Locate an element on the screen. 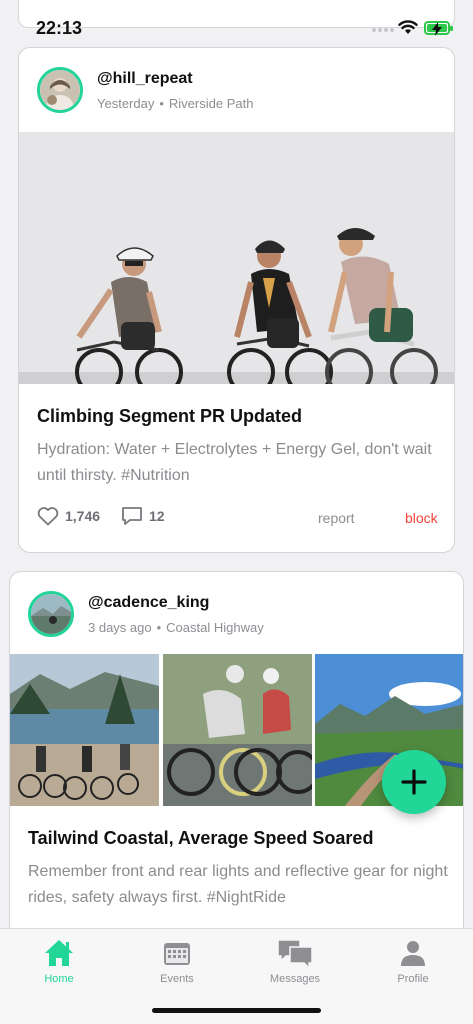 This screenshot has height=1024, width=473. post-location: Riverside Path is located at coordinates (211, 103).